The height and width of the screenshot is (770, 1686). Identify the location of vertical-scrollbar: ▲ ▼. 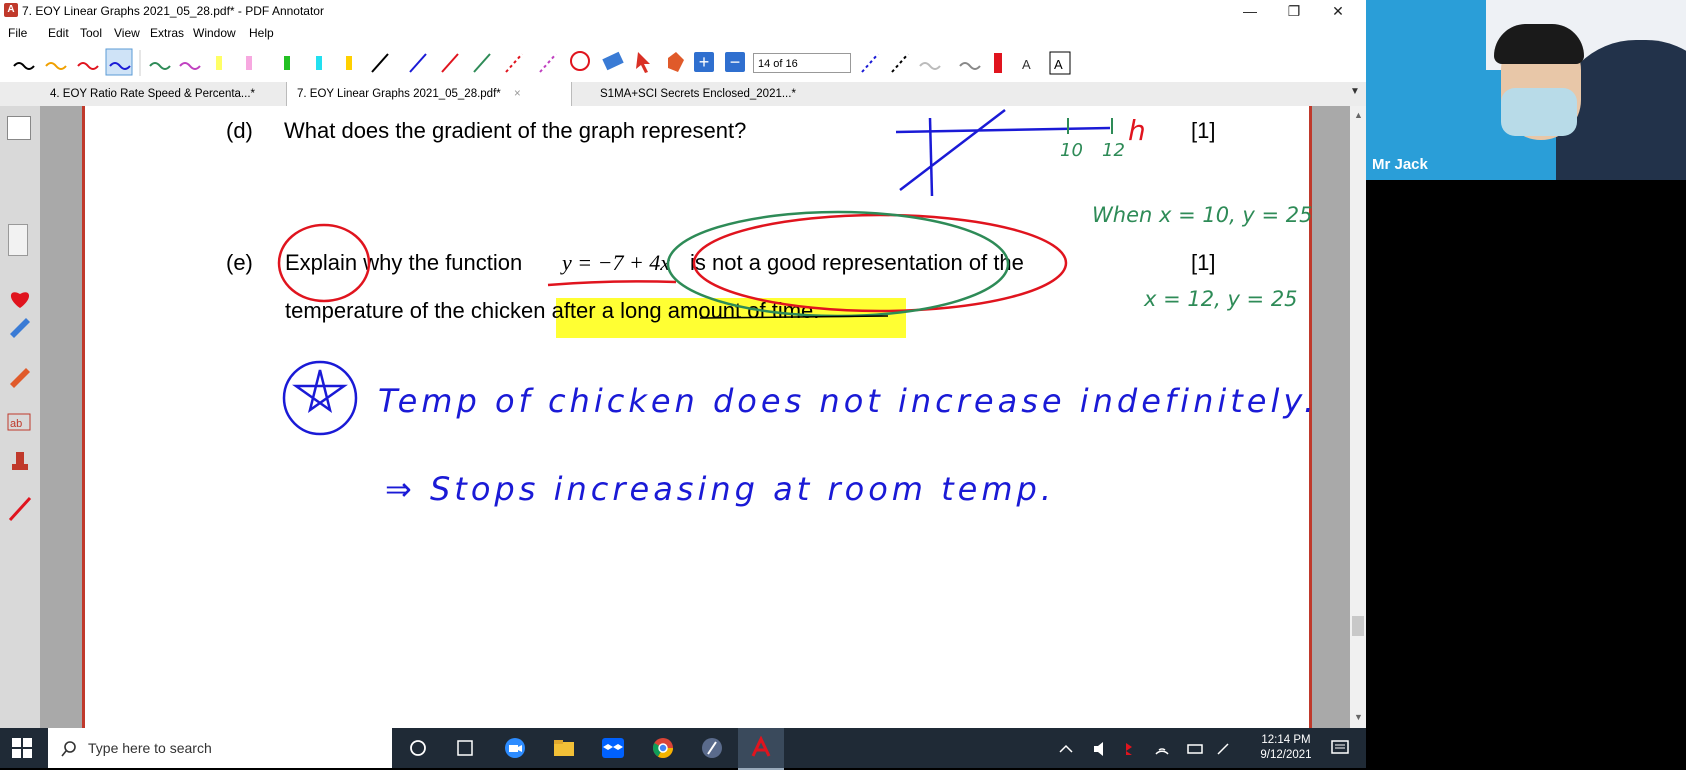
(1358, 417).